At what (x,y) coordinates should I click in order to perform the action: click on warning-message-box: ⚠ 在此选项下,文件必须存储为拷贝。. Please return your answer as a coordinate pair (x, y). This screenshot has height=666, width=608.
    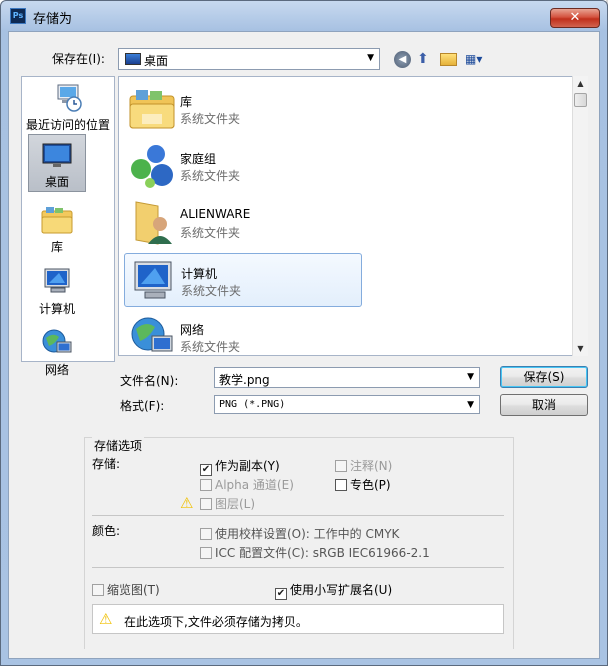
    Looking at the image, I should click on (298, 619).